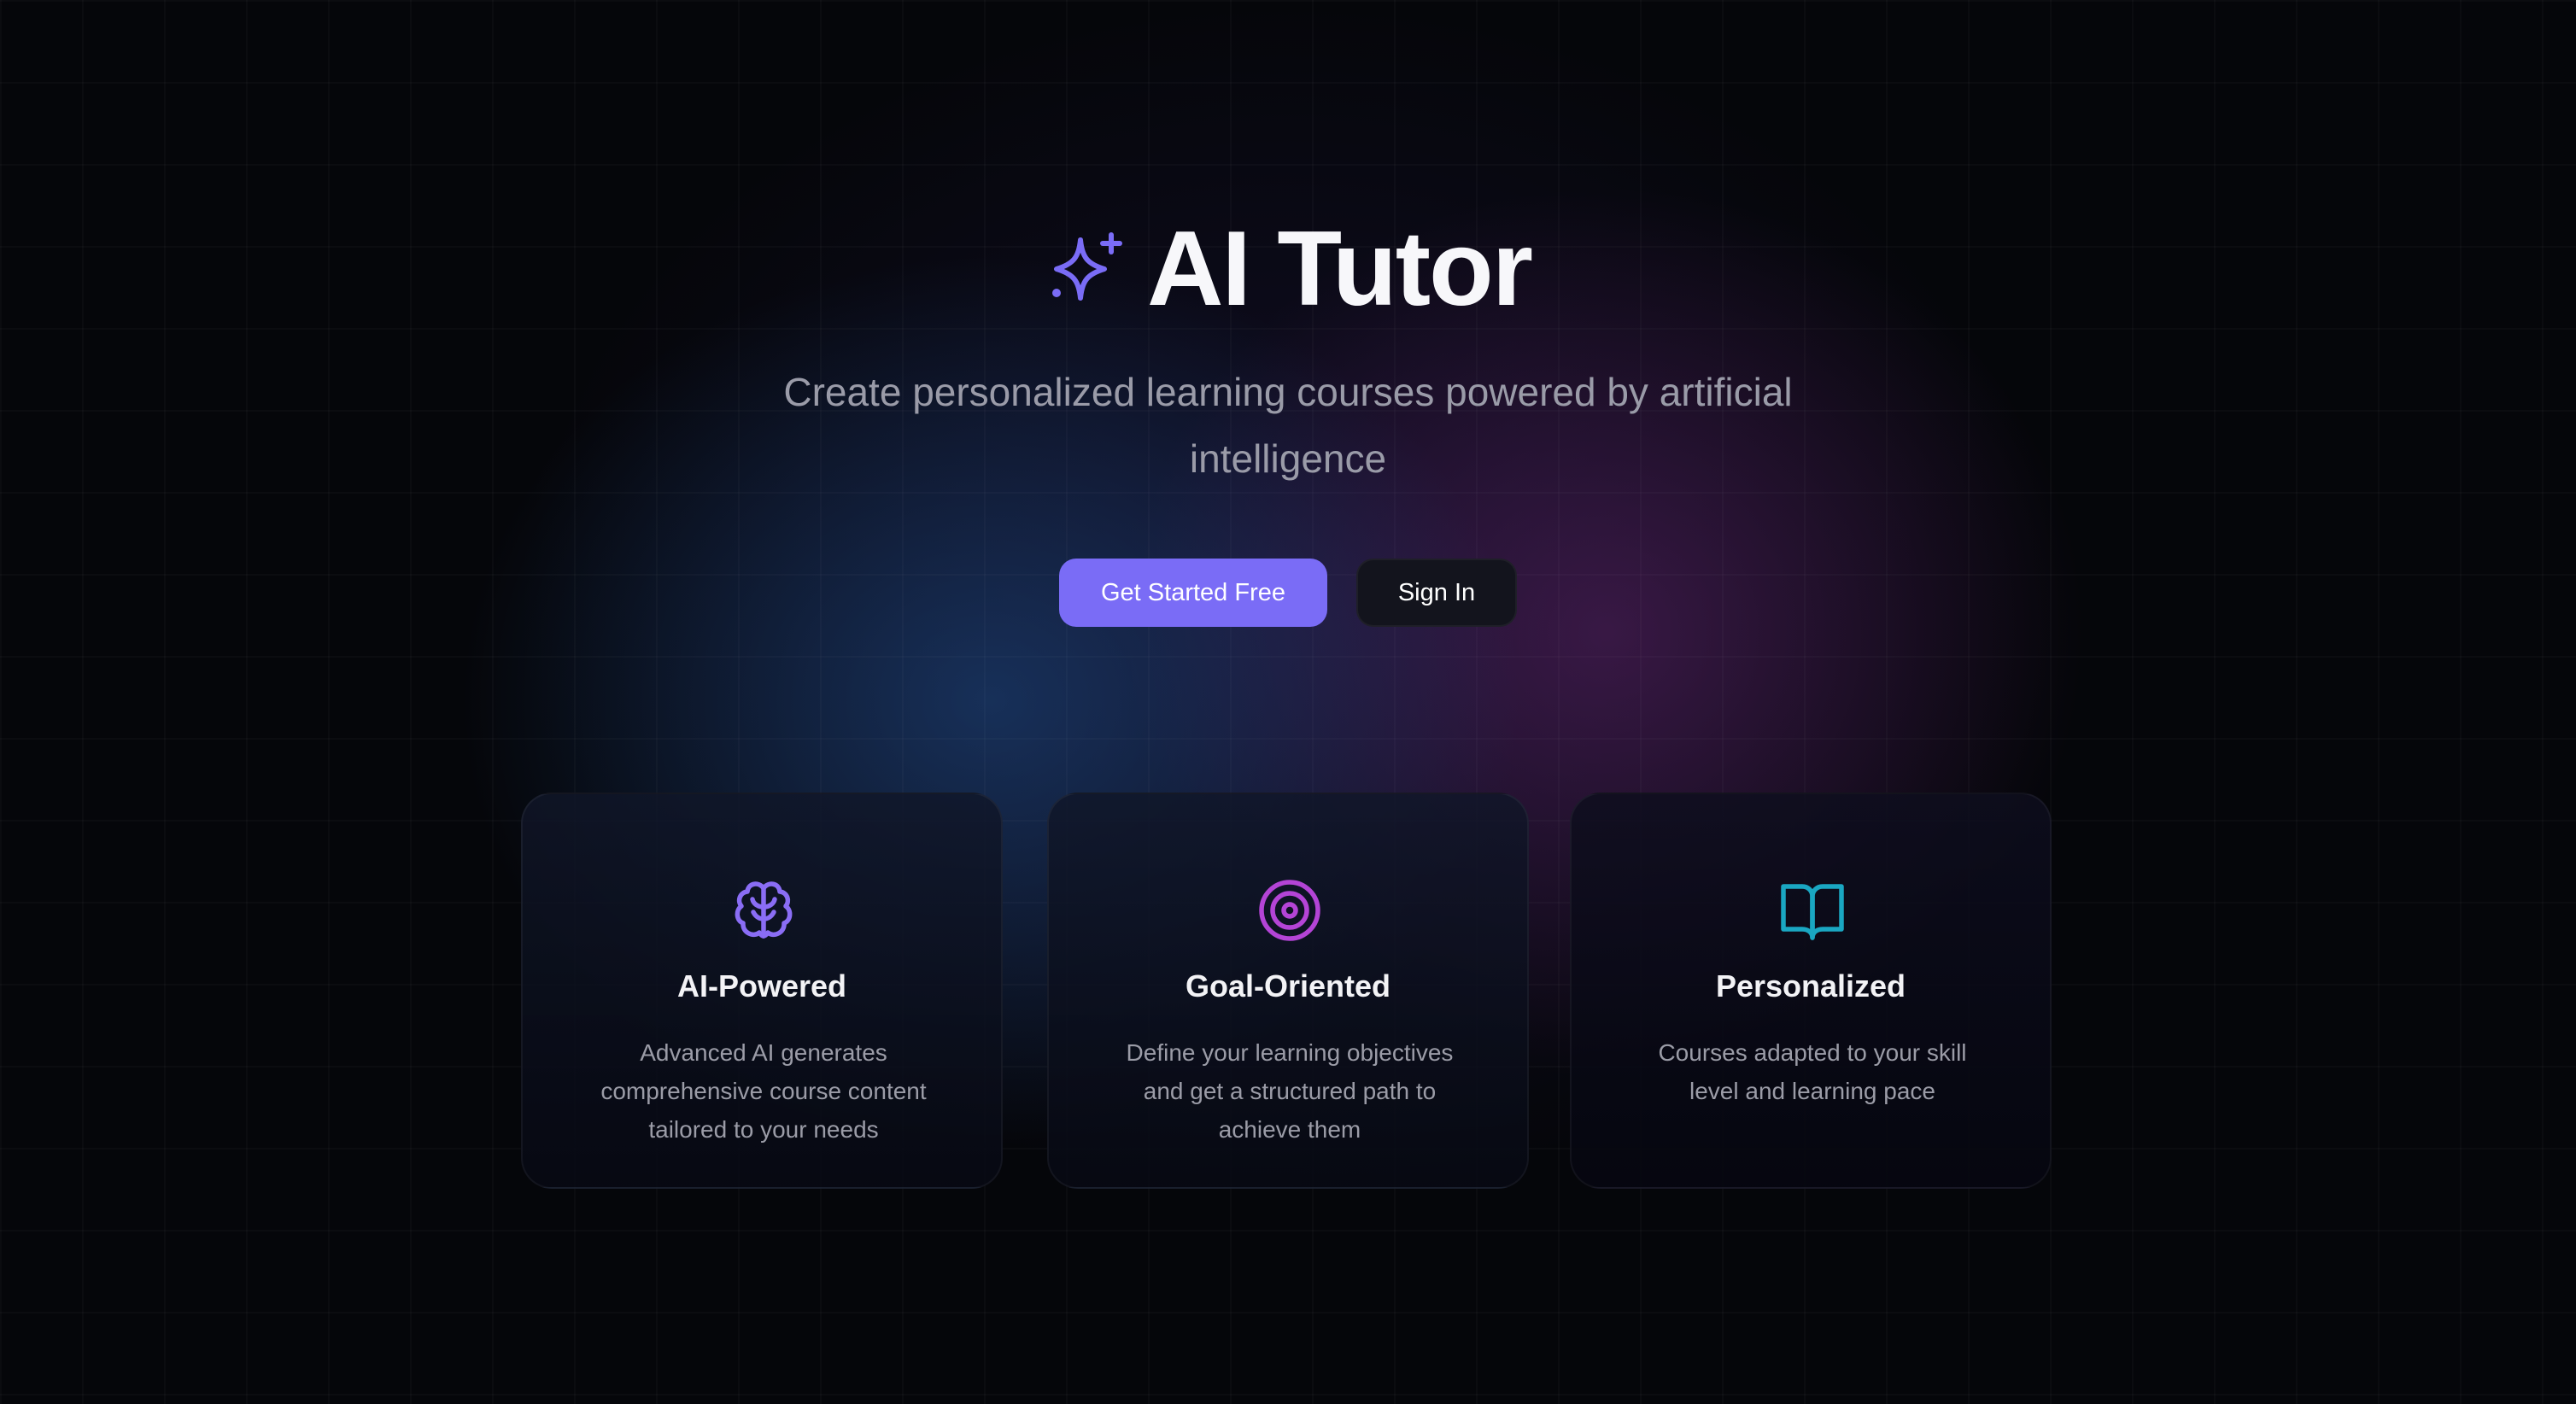  Describe the element at coordinates (1436, 593) in the screenshot. I see `sign-in-button: Sign In` at that location.